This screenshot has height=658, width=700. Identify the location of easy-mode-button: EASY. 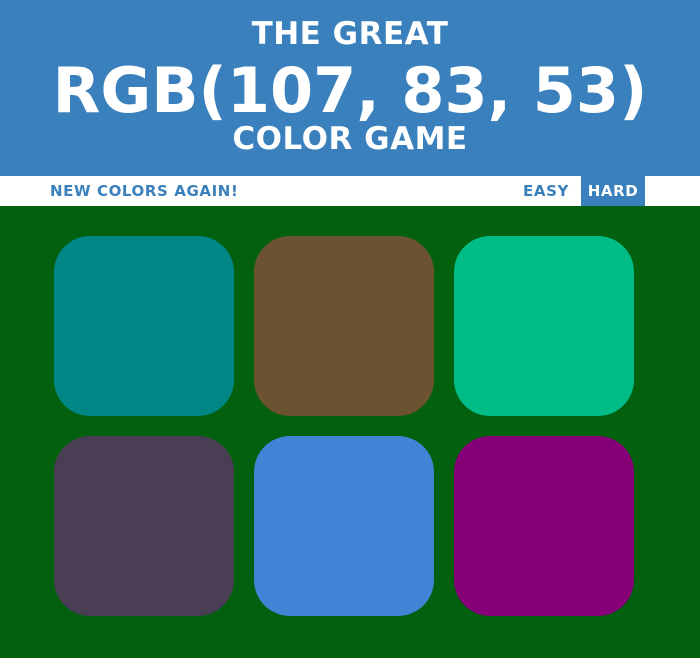
(546, 191).